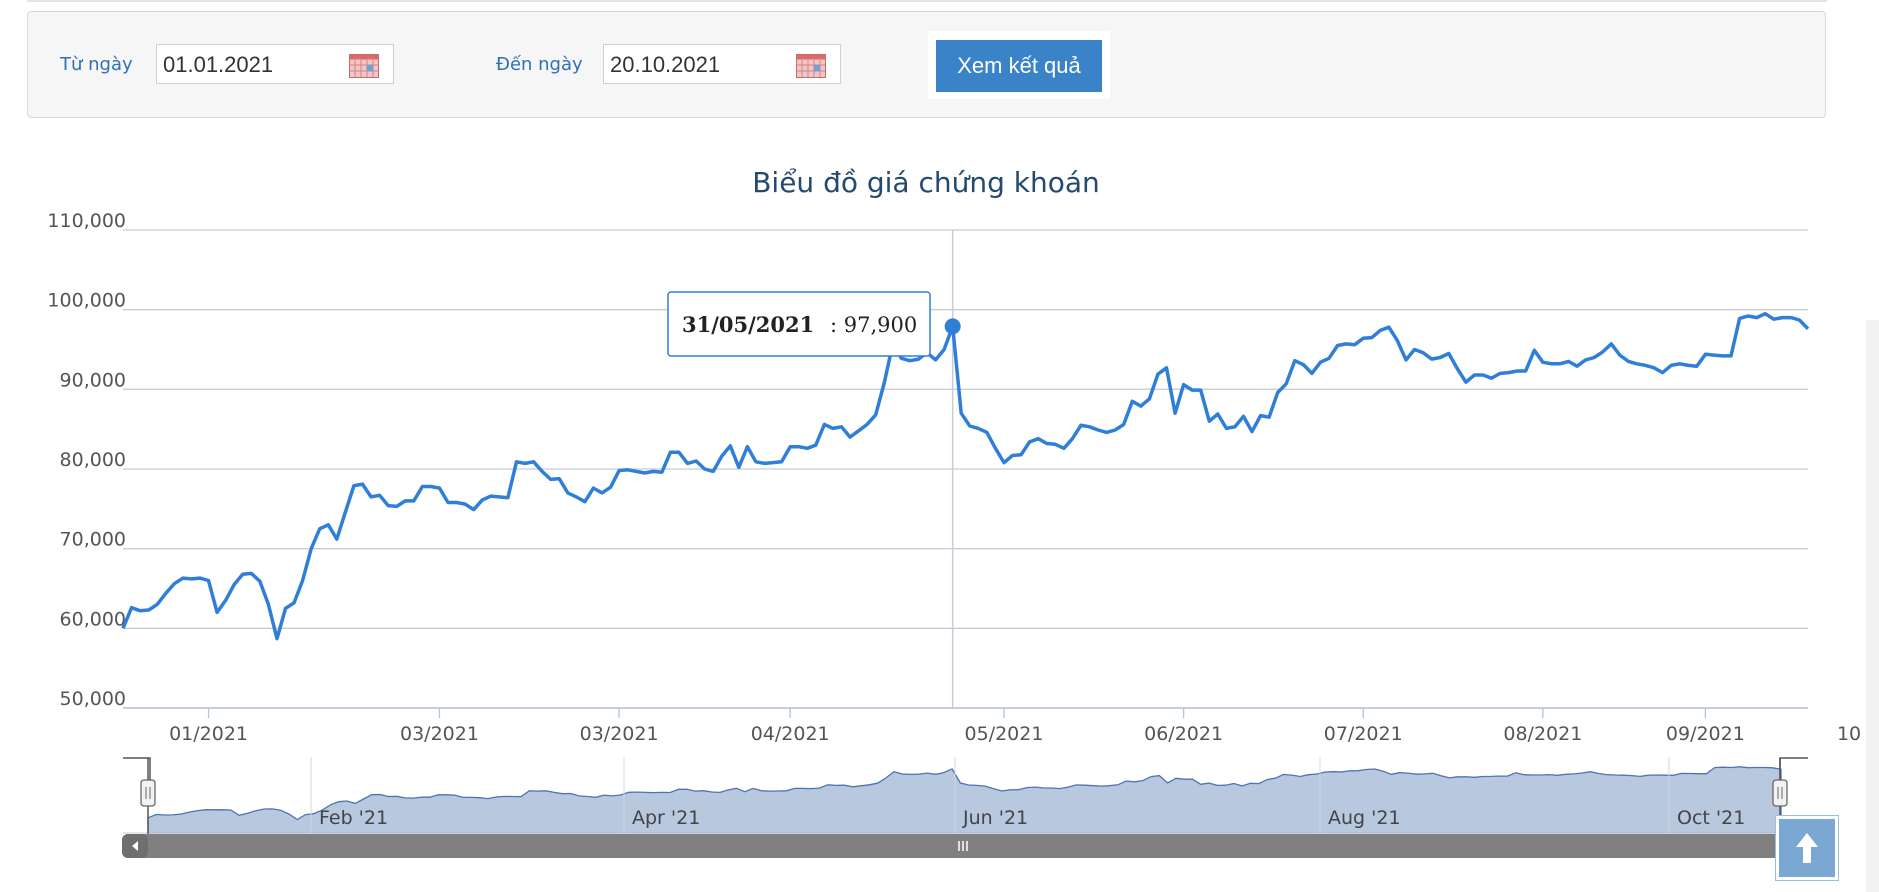 The image size is (1879, 892). Describe the element at coordinates (1542, 734) in the screenshot. I see `x-tick-label: 08/2021` at that location.